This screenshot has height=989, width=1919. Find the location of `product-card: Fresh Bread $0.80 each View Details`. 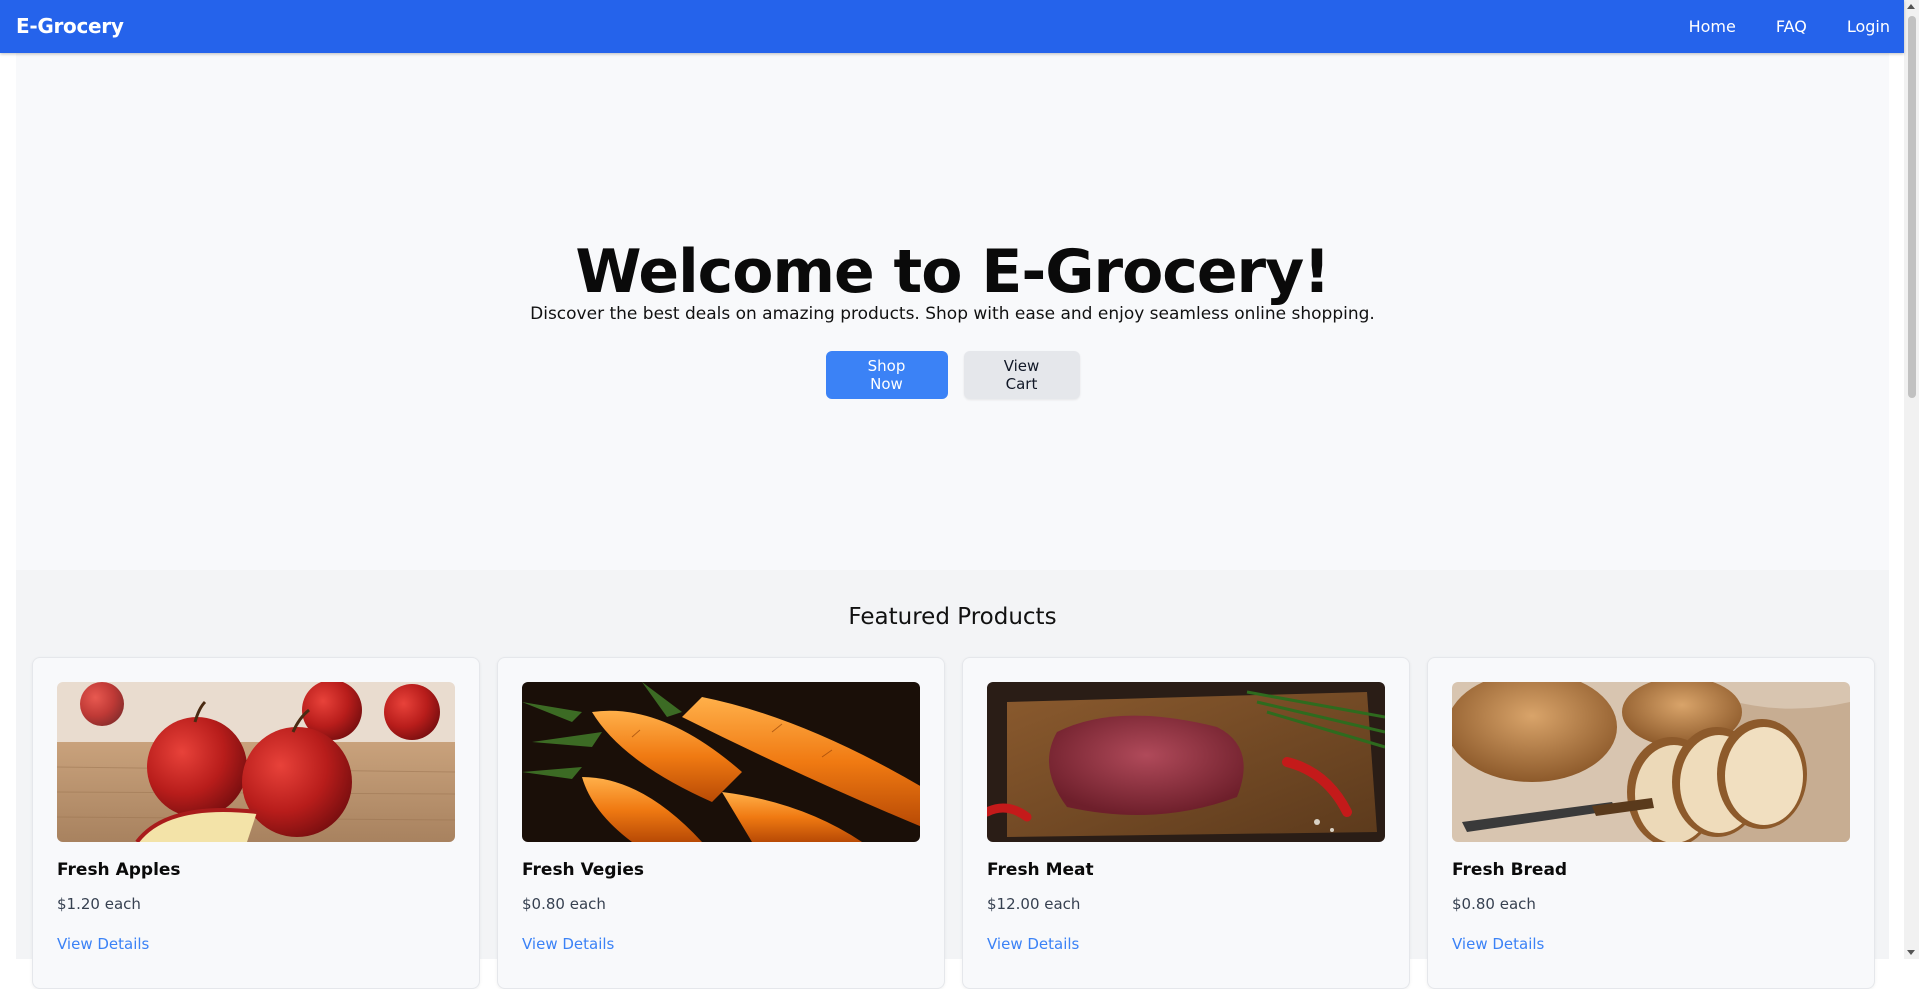

product-card: Fresh Bread $0.80 each View Details is located at coordinates (1651, 823).